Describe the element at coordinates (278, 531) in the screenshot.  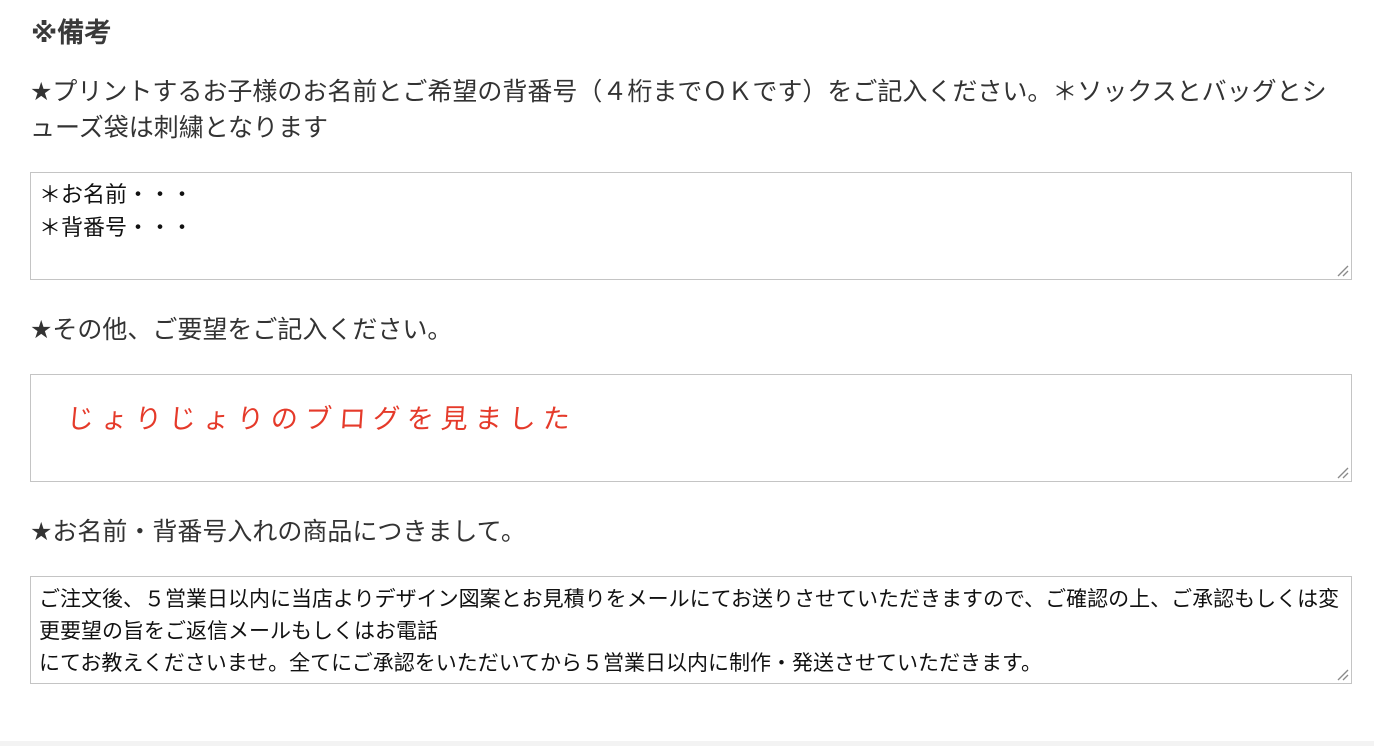
I see `name-number-notice-label: ★お名前・背番号入れの商品につきまして。` at that location.